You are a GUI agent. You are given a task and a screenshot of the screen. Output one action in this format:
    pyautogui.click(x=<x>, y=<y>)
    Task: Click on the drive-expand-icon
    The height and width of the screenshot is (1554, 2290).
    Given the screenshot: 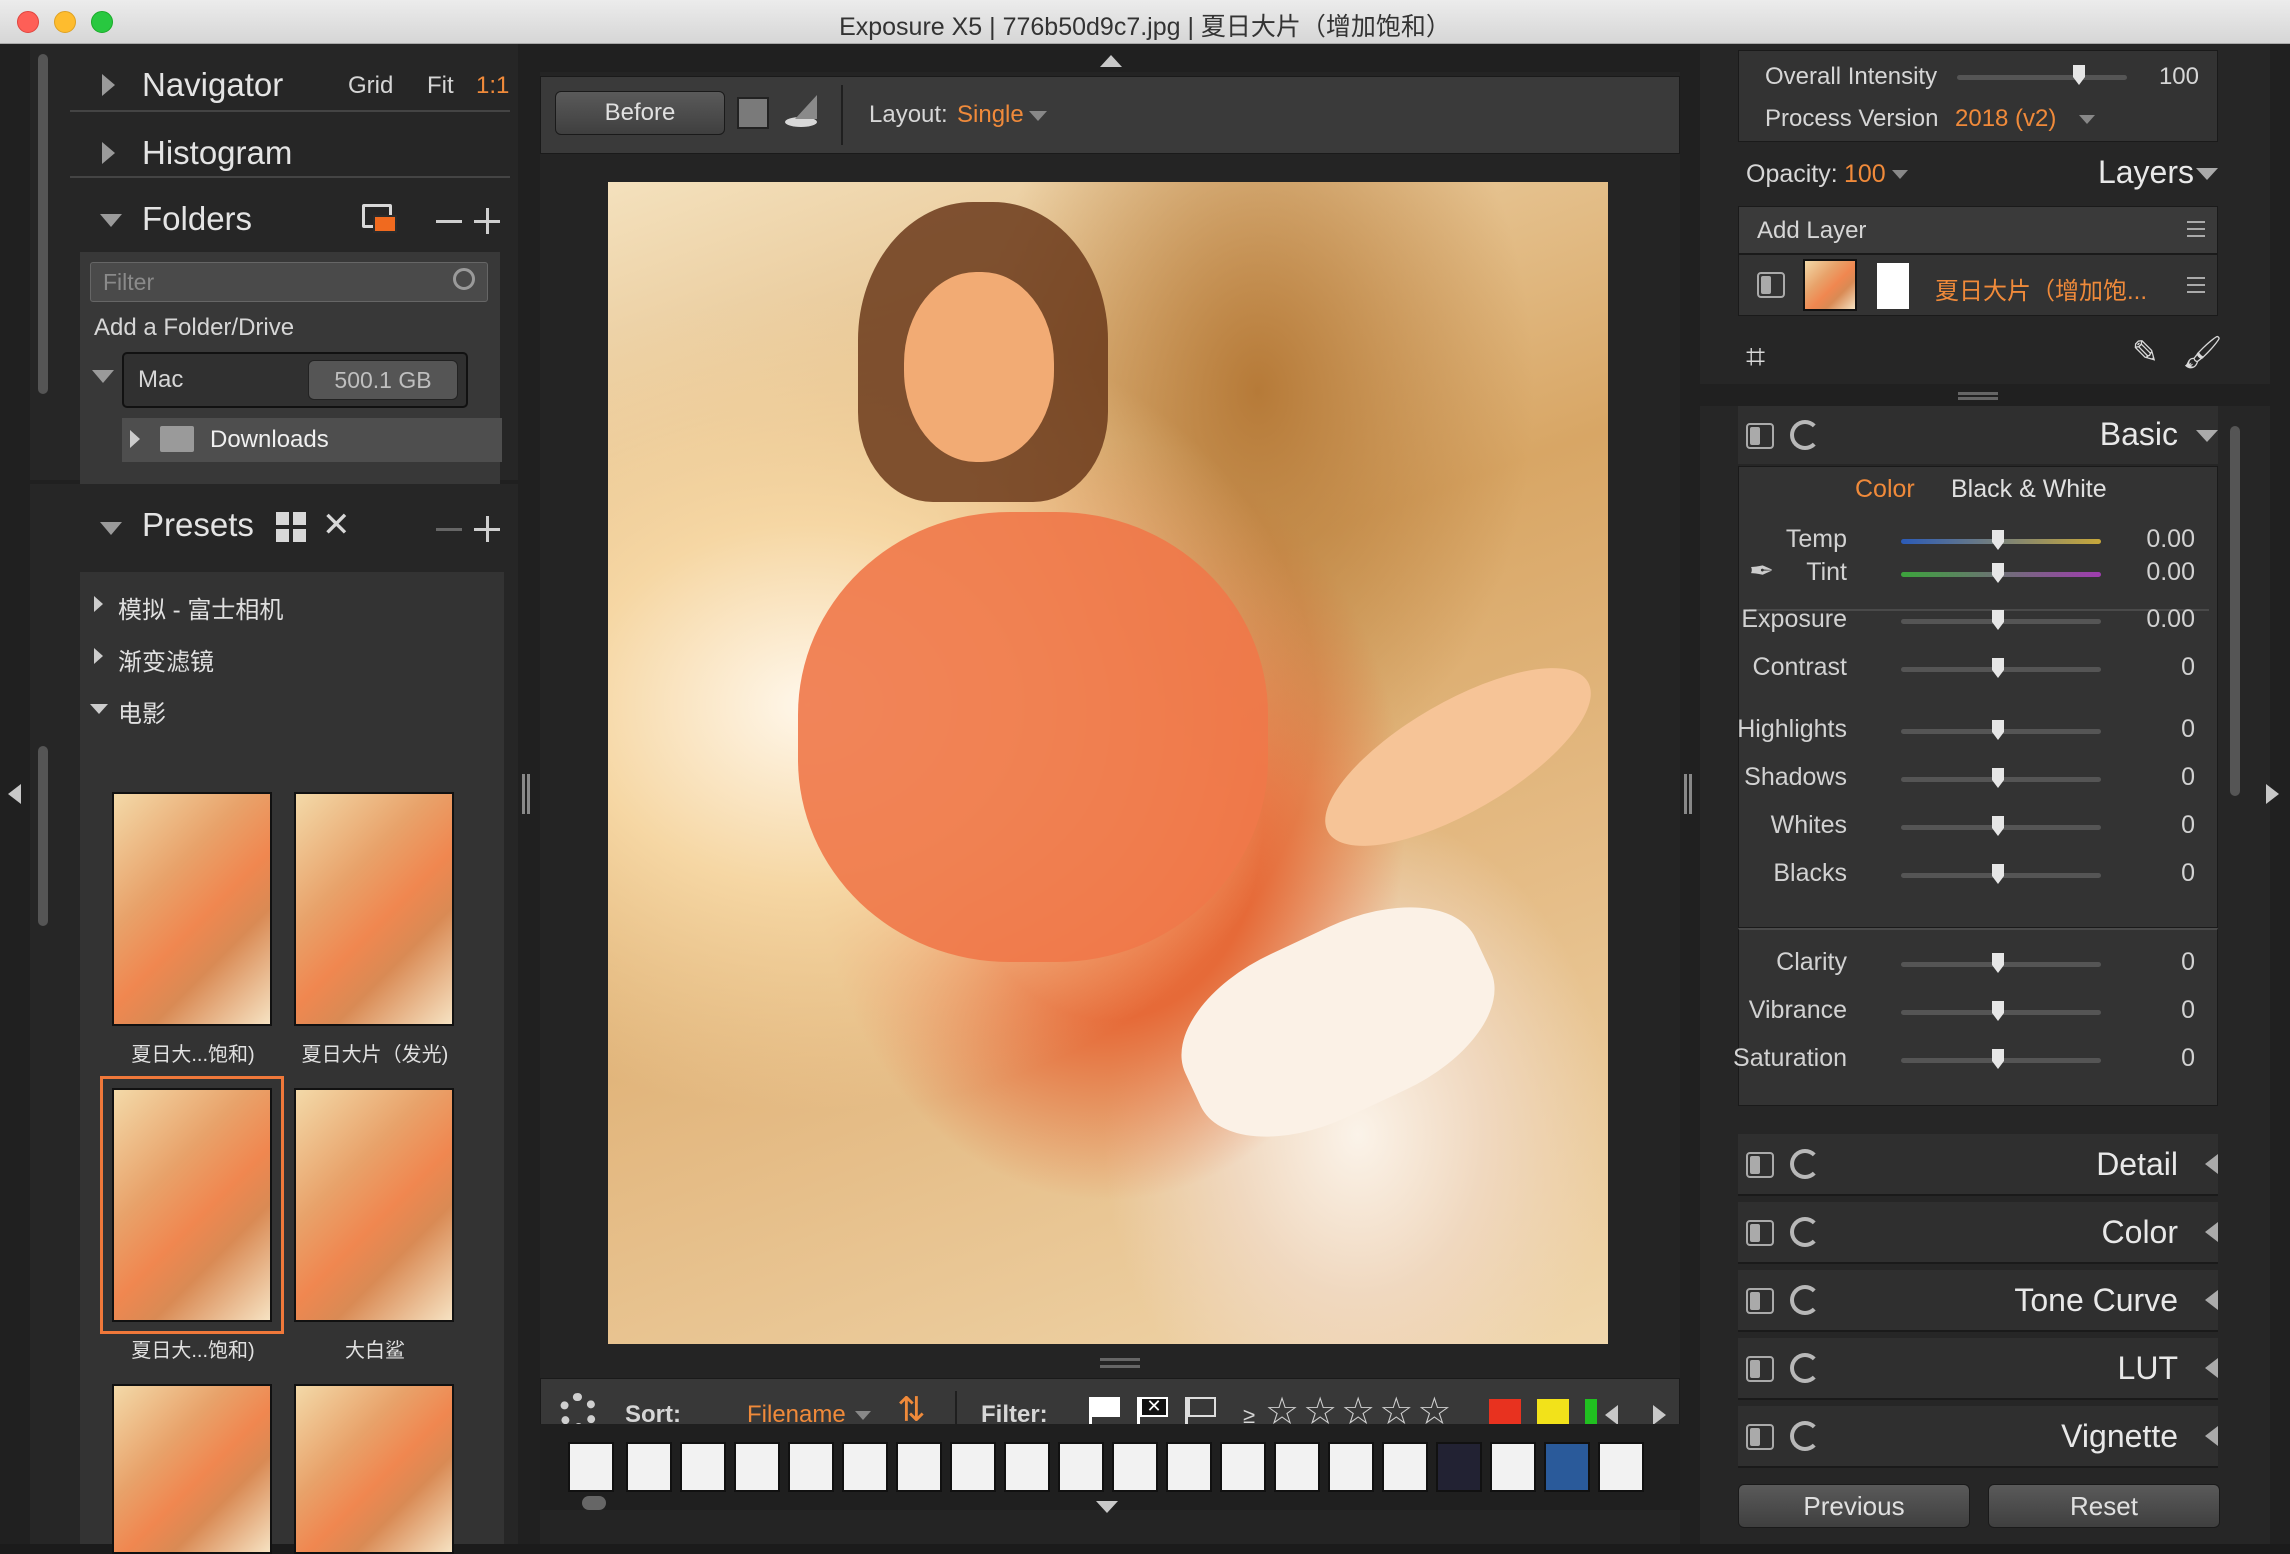 What is the action you would take?
    pyautogui.click(x=103, y=376)
    